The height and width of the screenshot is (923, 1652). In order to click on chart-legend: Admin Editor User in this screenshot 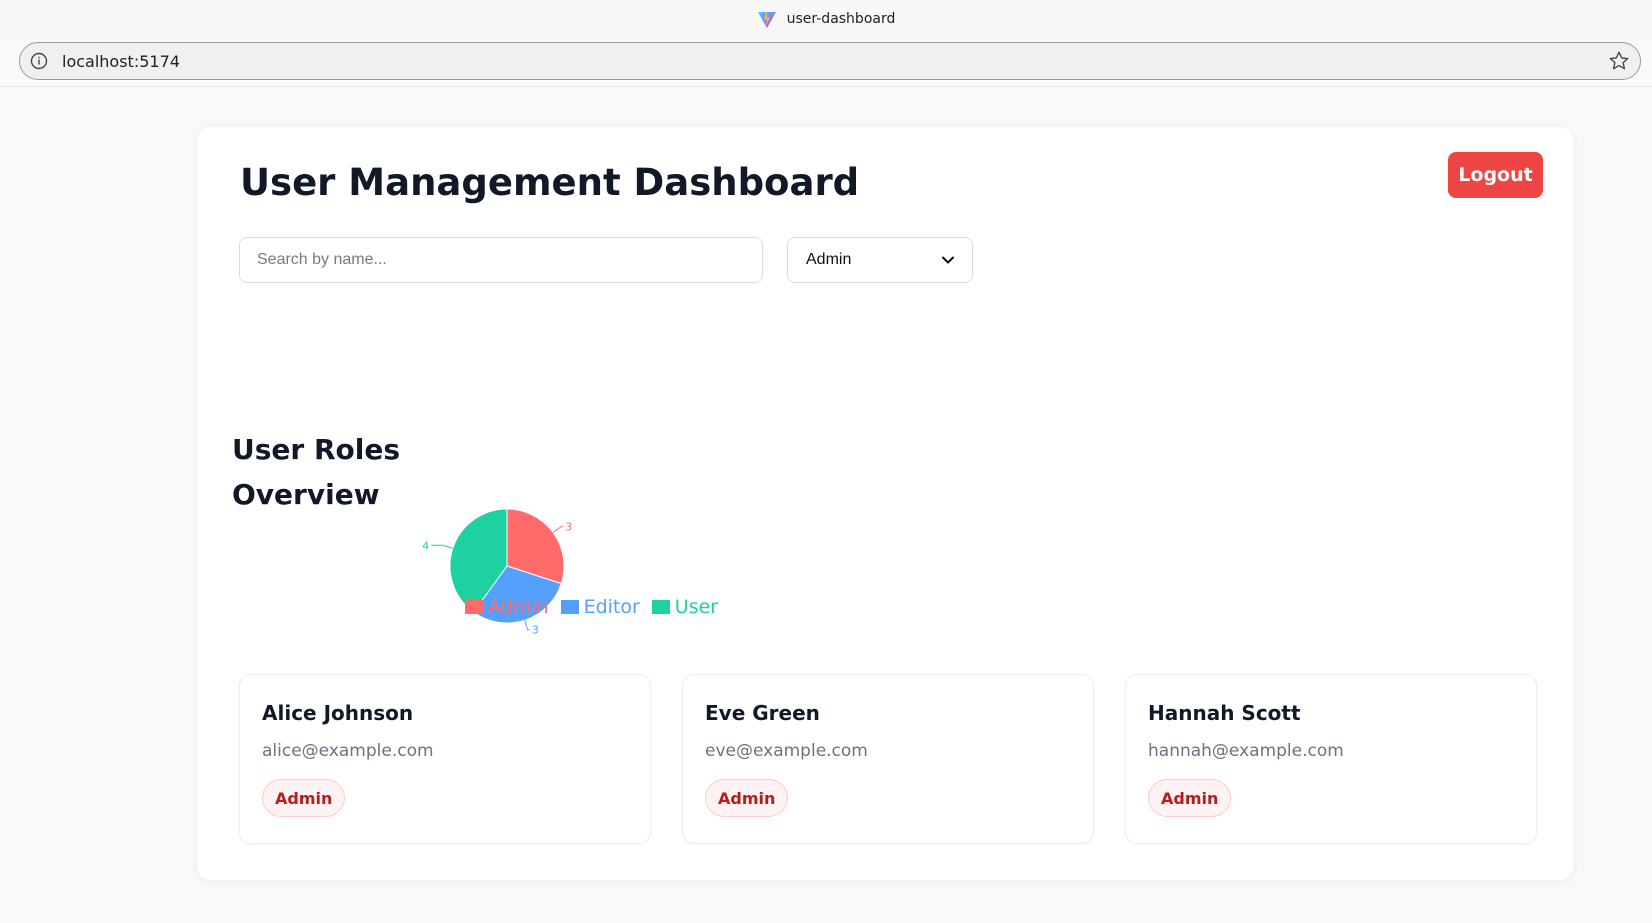, I will do `click(597, 607)`.